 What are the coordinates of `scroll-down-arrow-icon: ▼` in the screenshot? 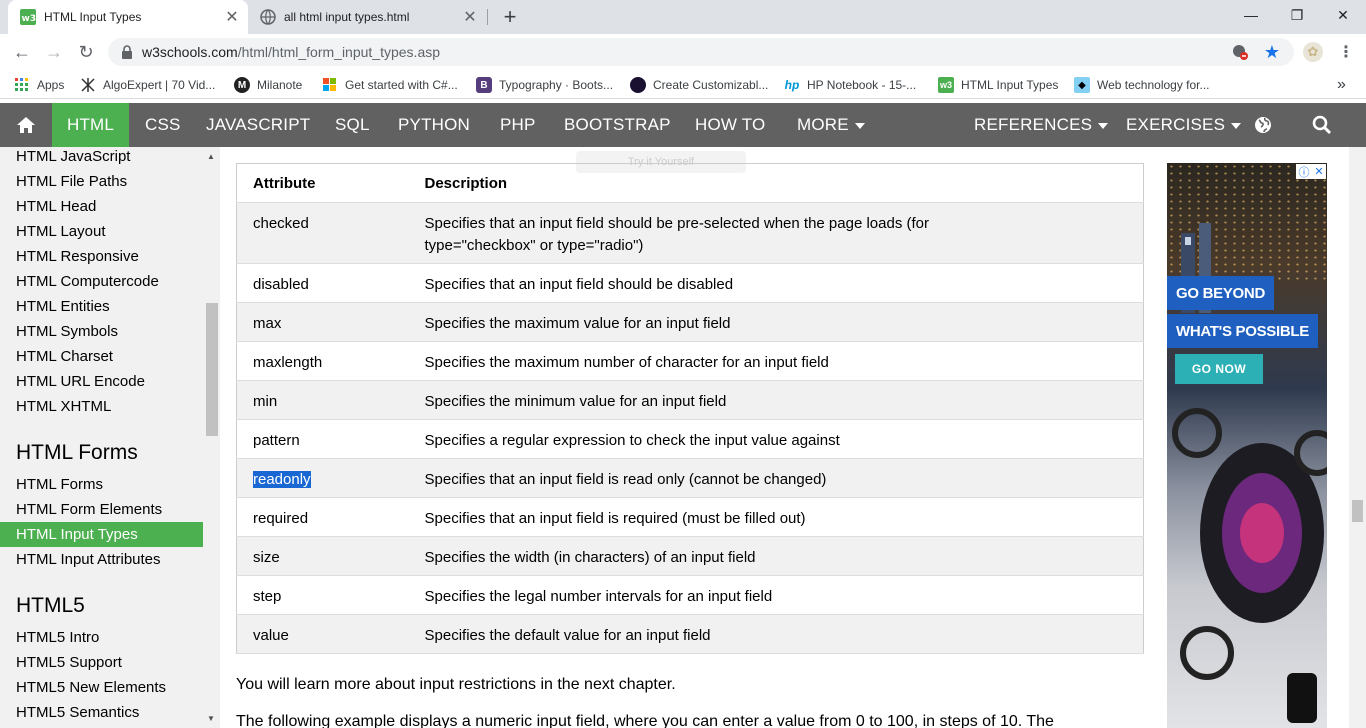 It's located at (211, 718).